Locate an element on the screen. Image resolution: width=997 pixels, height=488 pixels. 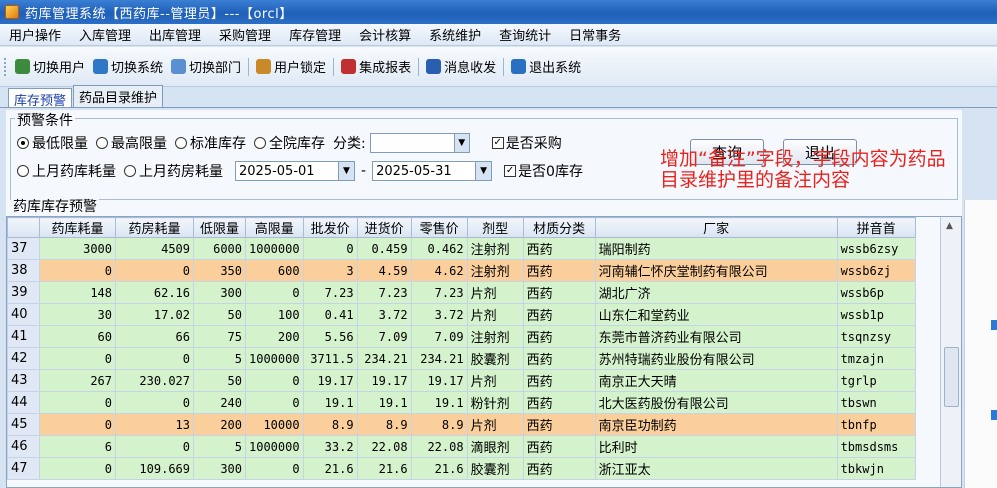
table-cell: wssb6zsy is located at coordinates (876, 248).